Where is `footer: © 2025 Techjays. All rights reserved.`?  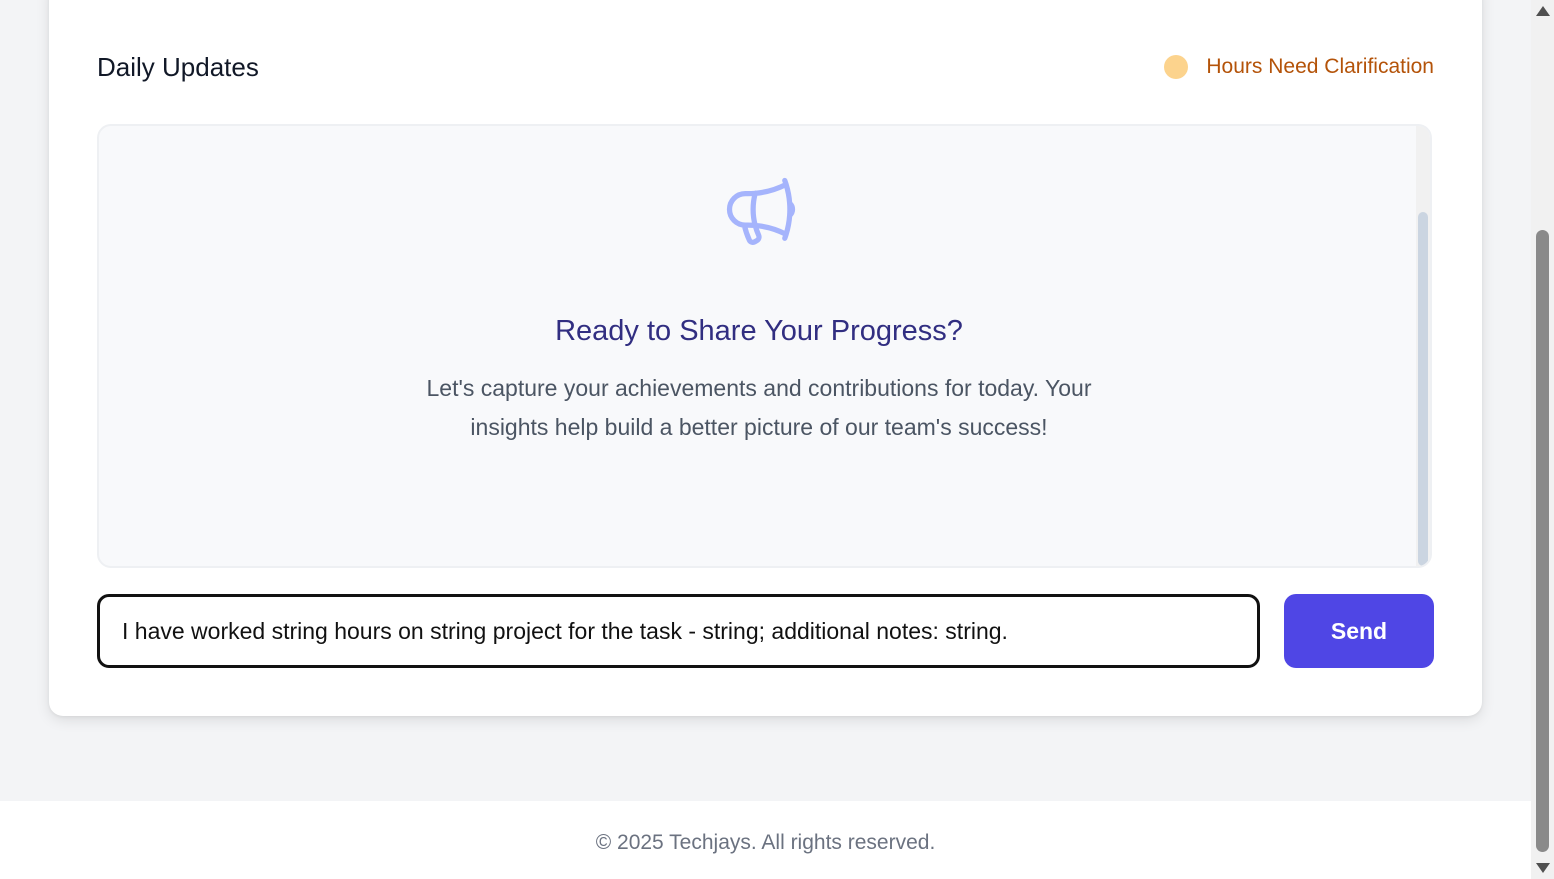
footer: © 2025 Techjays. All rights reserved. is located at coordinates (765, 840).